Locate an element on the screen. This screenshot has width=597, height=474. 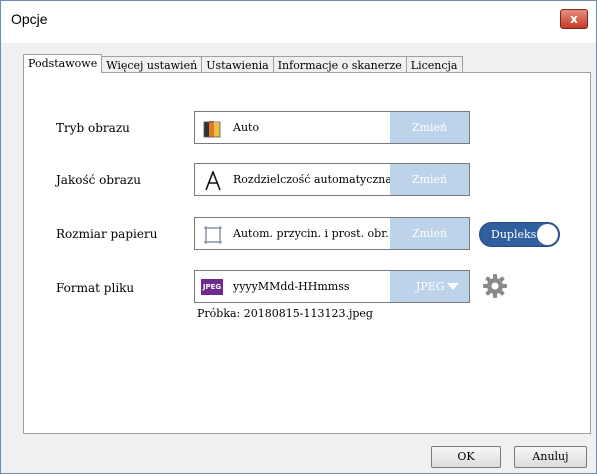
jpeg-icon: JPEG is located at coordinates (212, 287).